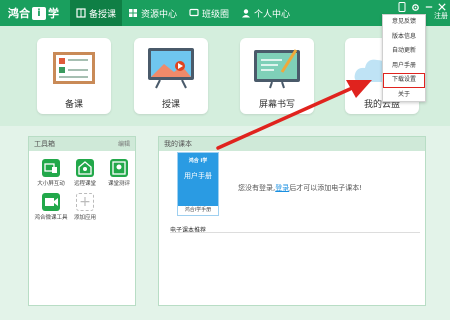  What do you see at coordinates (294, 115) in the screenshot?
I see `red-arrow-annotation` at bounding box center [294, 115].